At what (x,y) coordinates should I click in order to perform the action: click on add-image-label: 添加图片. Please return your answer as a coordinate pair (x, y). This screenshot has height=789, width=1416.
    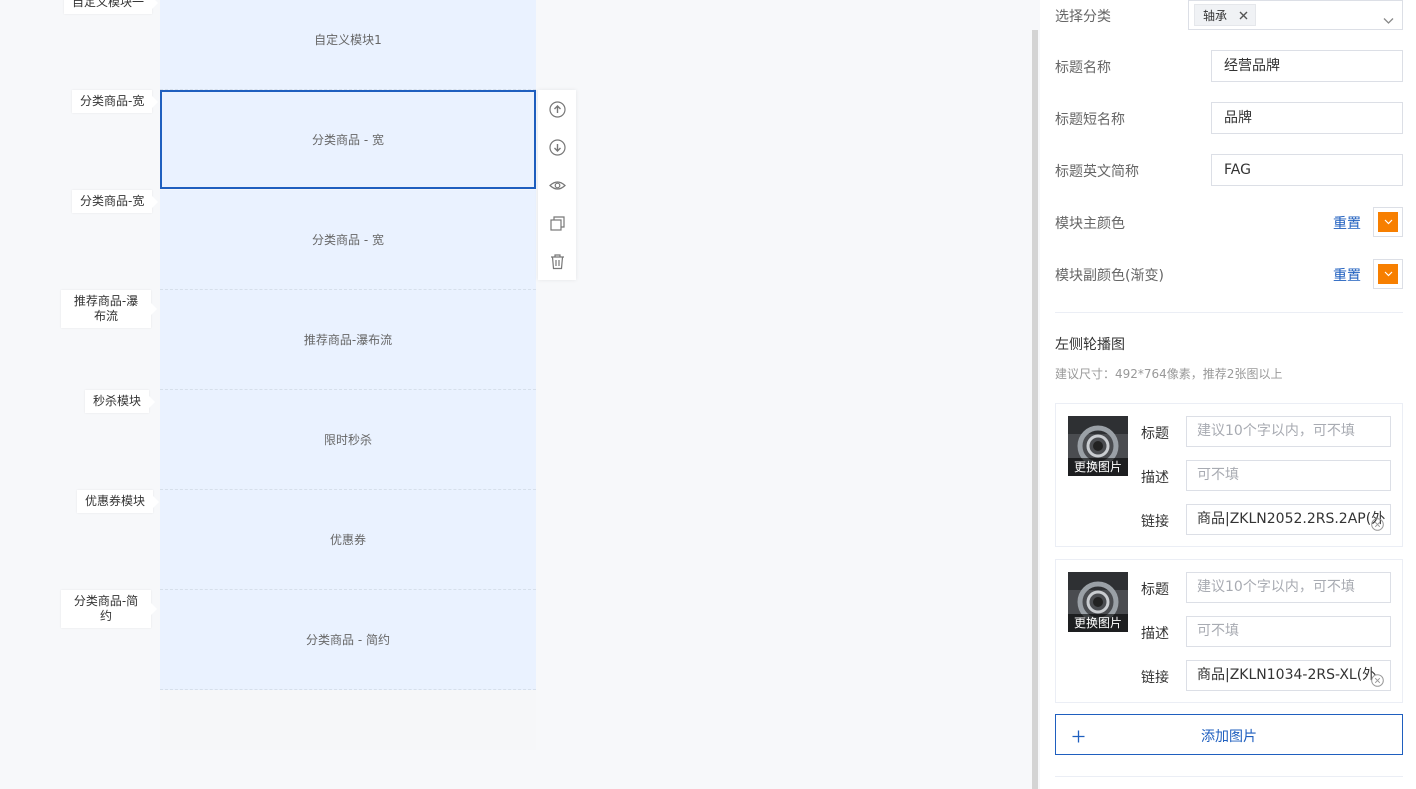
    Looking at the image, I should click on (1229, 737).